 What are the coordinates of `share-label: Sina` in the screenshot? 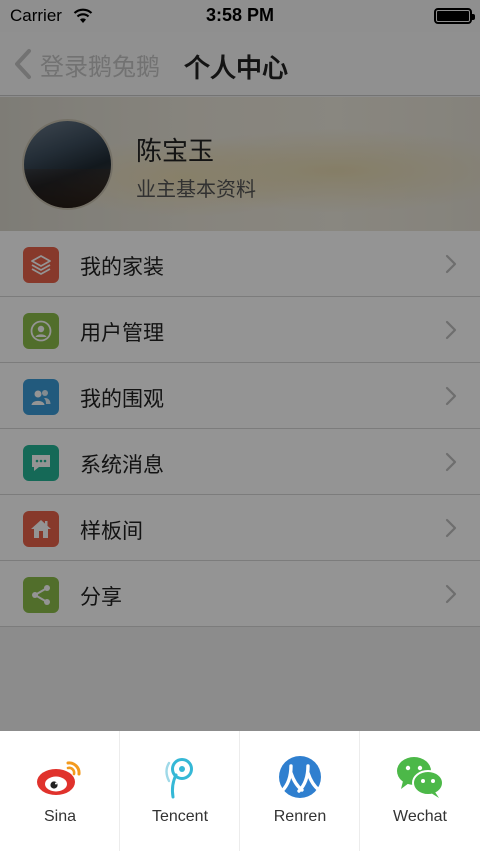 It's located at (60, 816).